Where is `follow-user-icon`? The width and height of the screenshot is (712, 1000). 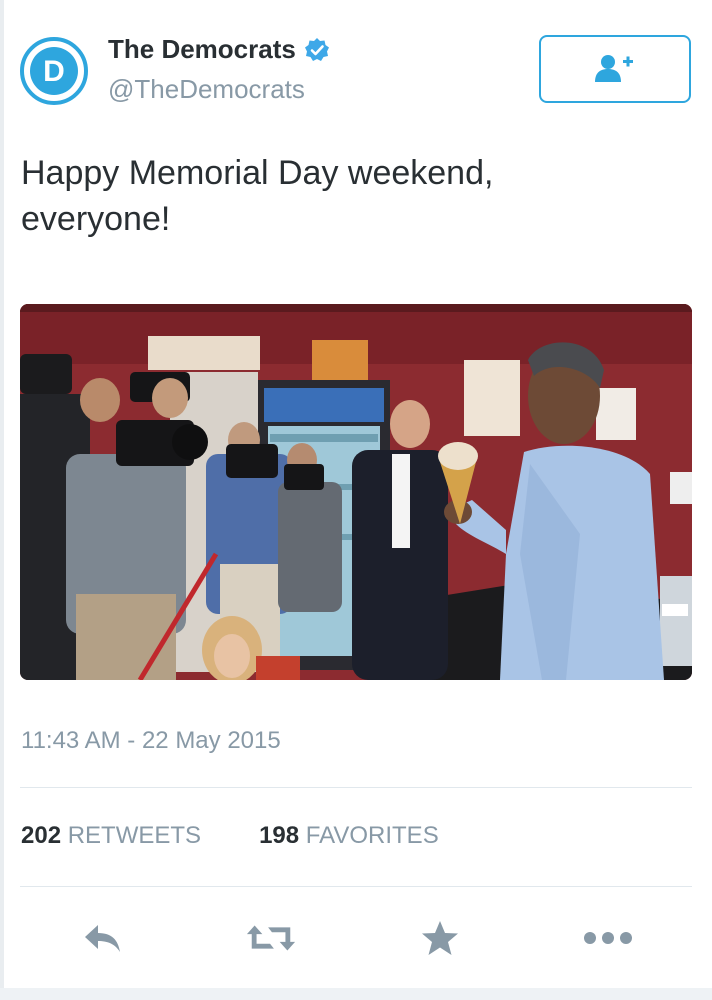
follow-user-icon is located at coordinates (614, 68).